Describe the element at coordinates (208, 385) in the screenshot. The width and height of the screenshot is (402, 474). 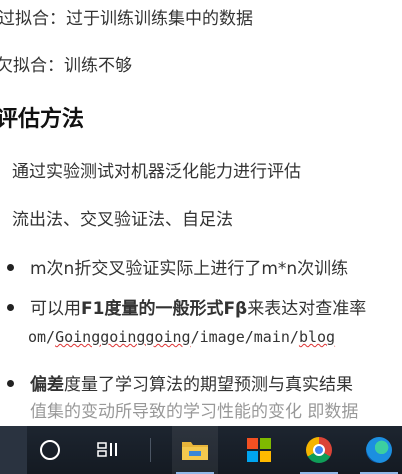
I see `list-item-rest: 度量了学习算法的期望预测与真实结果` at that location.